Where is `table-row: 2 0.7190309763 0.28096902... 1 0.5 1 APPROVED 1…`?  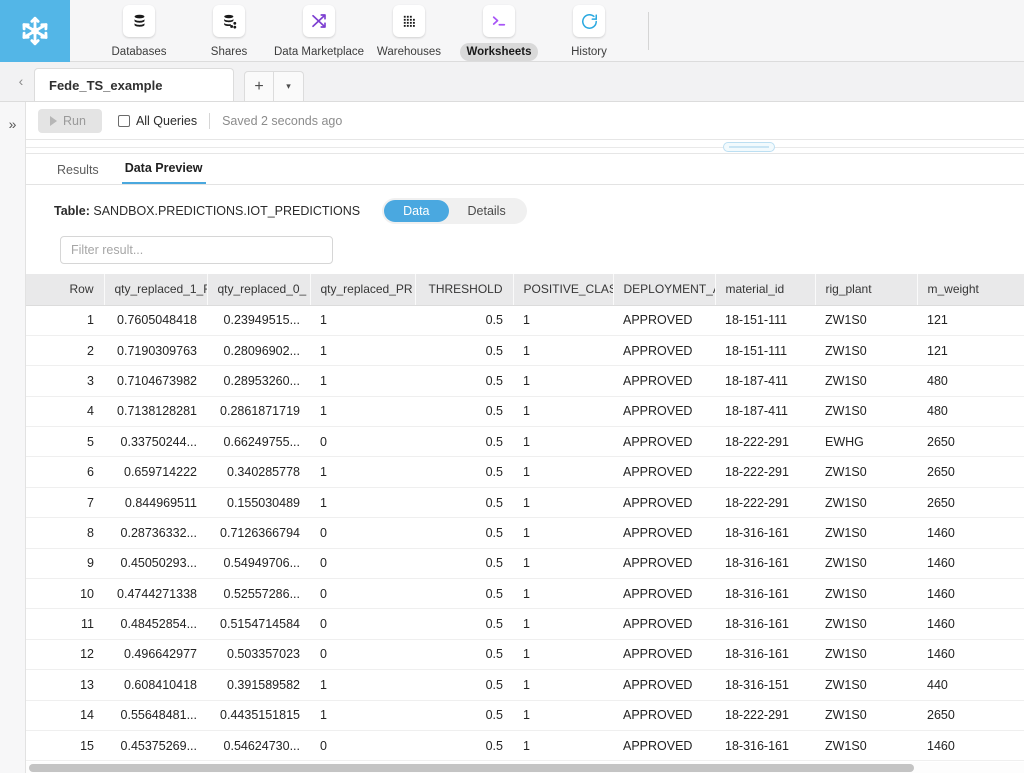
table-row: 2 0.7190309763 0.28096902... 1 0.5 1 APPROVED 1… is located at coordinates (525, 351).